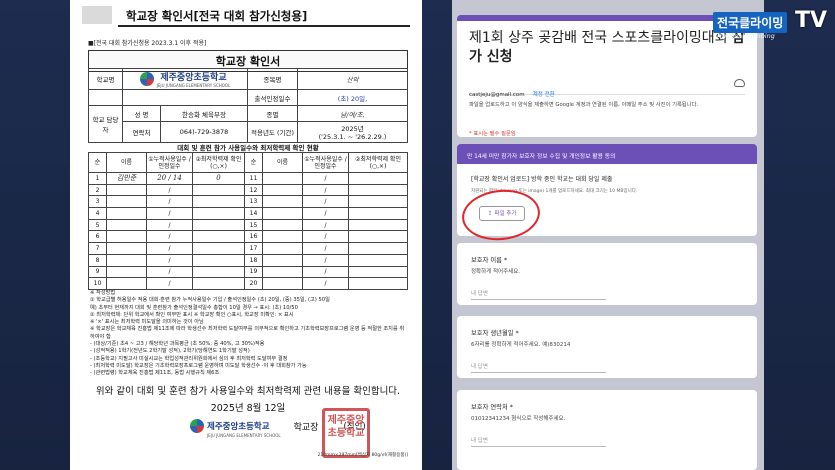 The width and height of the screenshot is (835, 470). Describe the element at coordinates (253, 272) in the screenshot. I see `cell-r-no: 19` at that location.